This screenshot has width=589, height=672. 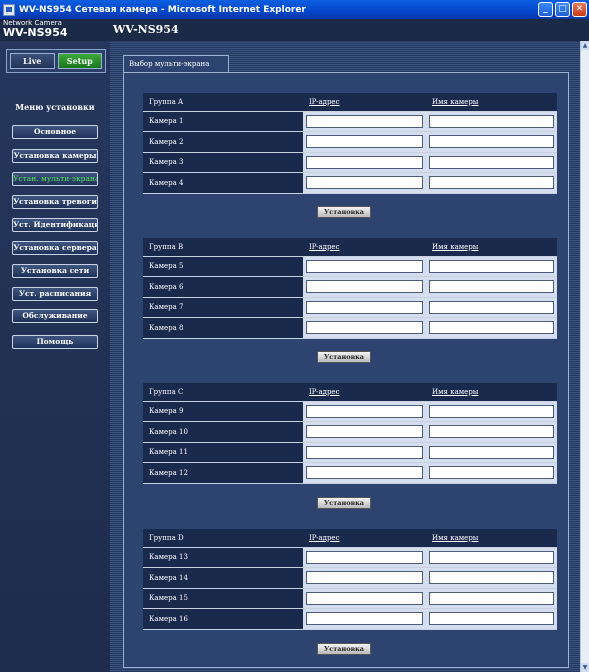 What do you see at coordinates (350, 102) in the screenshot?
I see `table-header: Группа A IP-адрес Имя камеры` at bounding box center [350, 102].